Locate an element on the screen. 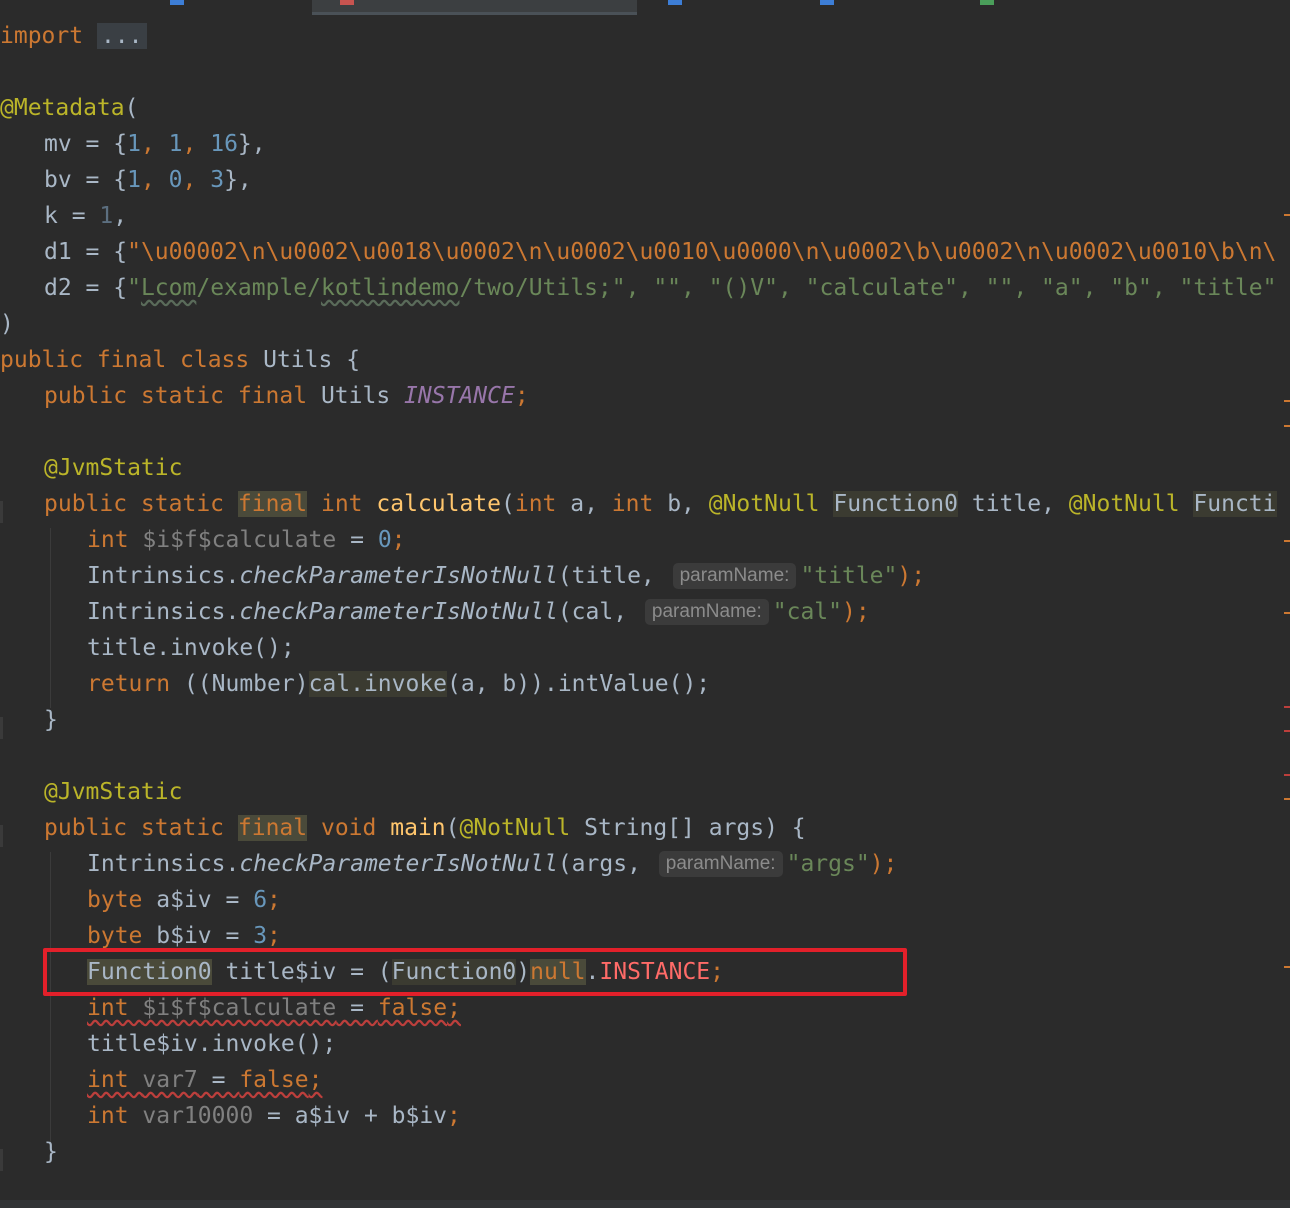 The width and height of the screenshot is (1290, 1208). code-line-close-brace-2: } is located at coordinates (51, 1152).